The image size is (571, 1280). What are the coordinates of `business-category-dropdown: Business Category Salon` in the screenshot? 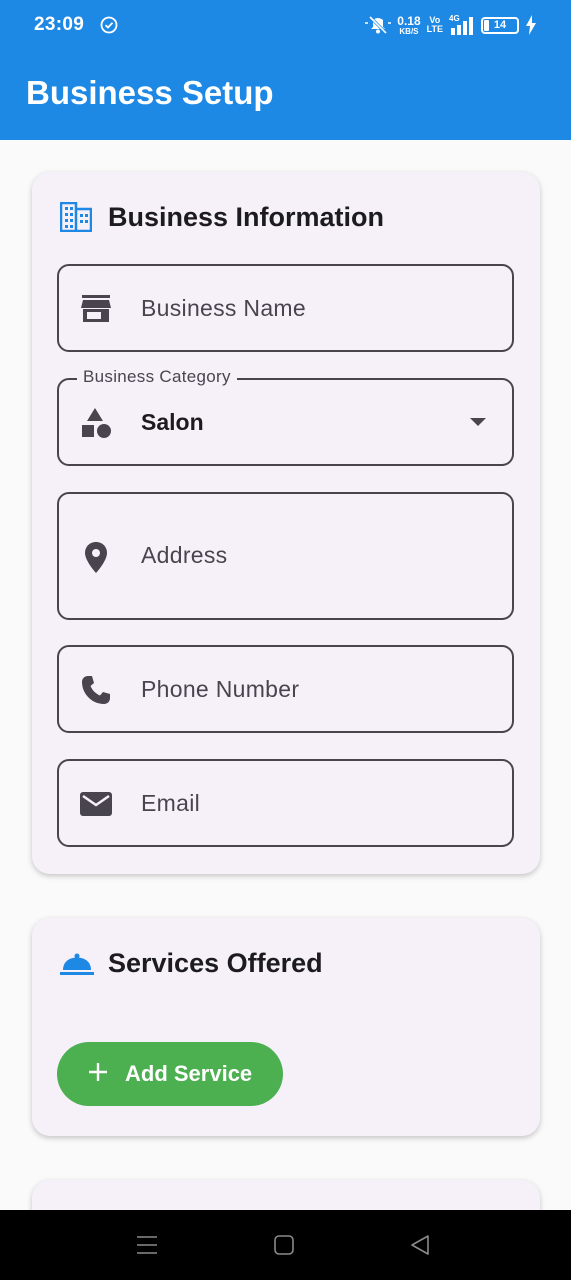 It's located at (285, 416).